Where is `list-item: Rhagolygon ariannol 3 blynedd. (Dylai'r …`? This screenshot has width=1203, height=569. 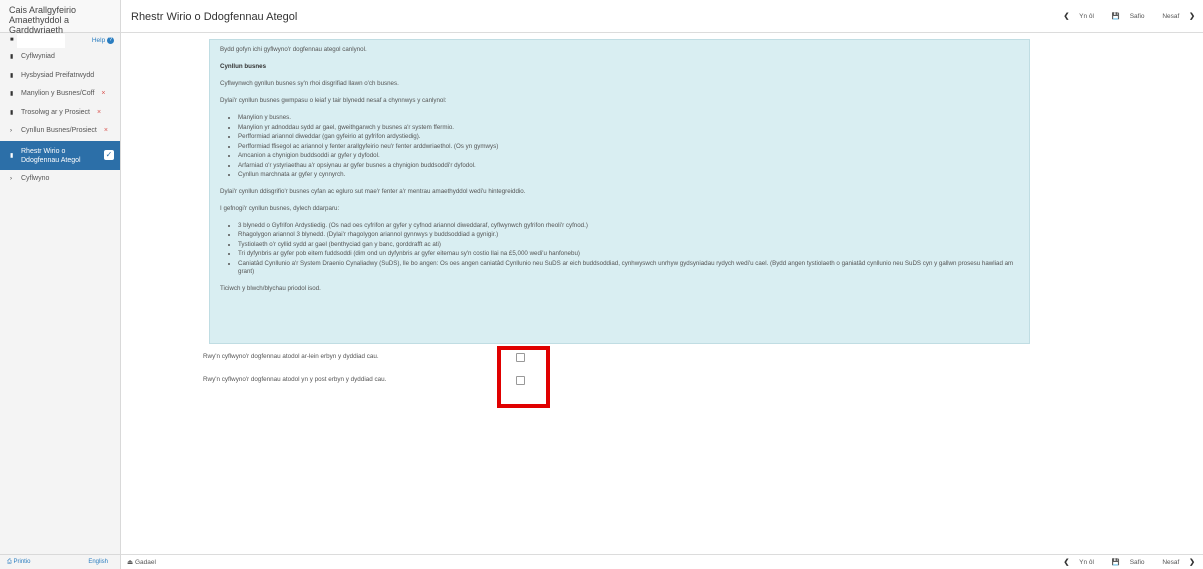
list-item: Rhagolygon ariannol 3 blynedd. (Dylai'r … is located at coordinates (628, 235).